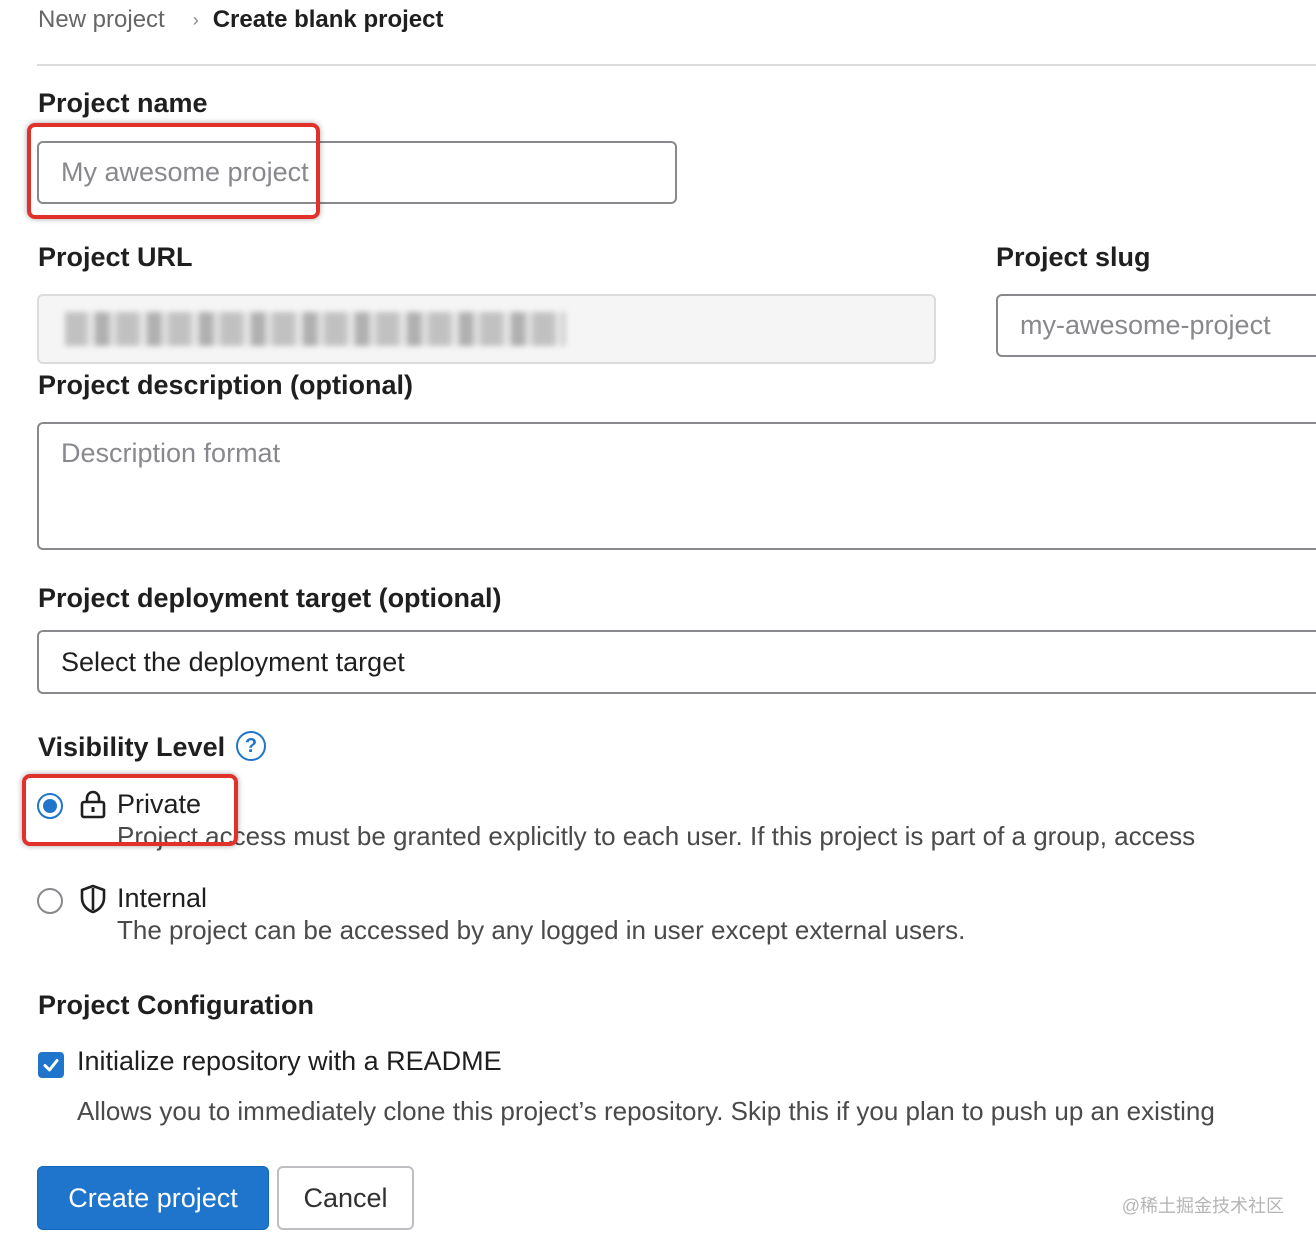 The height and width of the screenshot is (1246, 1316). What do you see at coordinates (171, 453) in the screenshot?
I see `project-description-placeholder: Description format` at bounding box center [171, 453].